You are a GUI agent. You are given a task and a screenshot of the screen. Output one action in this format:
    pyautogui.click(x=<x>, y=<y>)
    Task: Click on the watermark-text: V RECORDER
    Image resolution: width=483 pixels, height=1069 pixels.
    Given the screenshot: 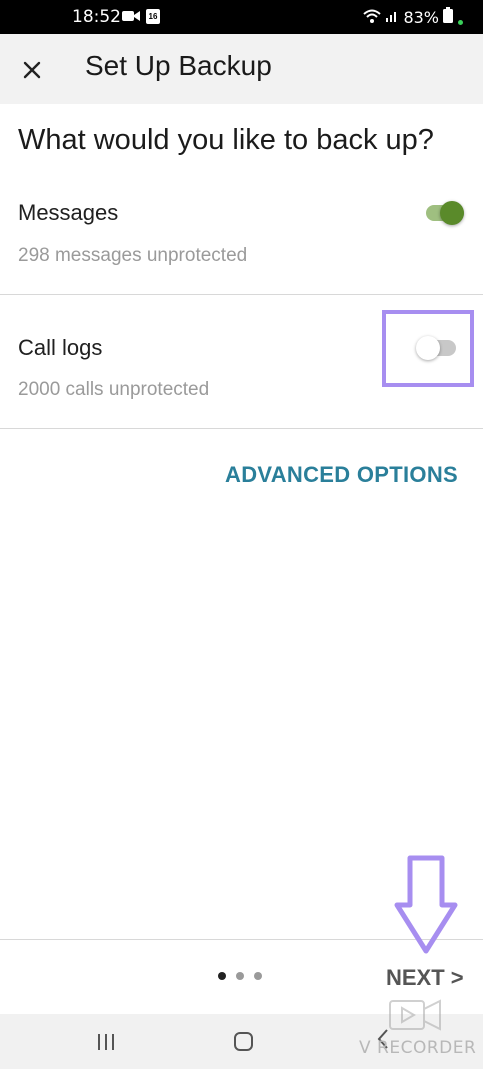 What is the action you would take?
    pyautogui.click(x=418, y=1048)
    